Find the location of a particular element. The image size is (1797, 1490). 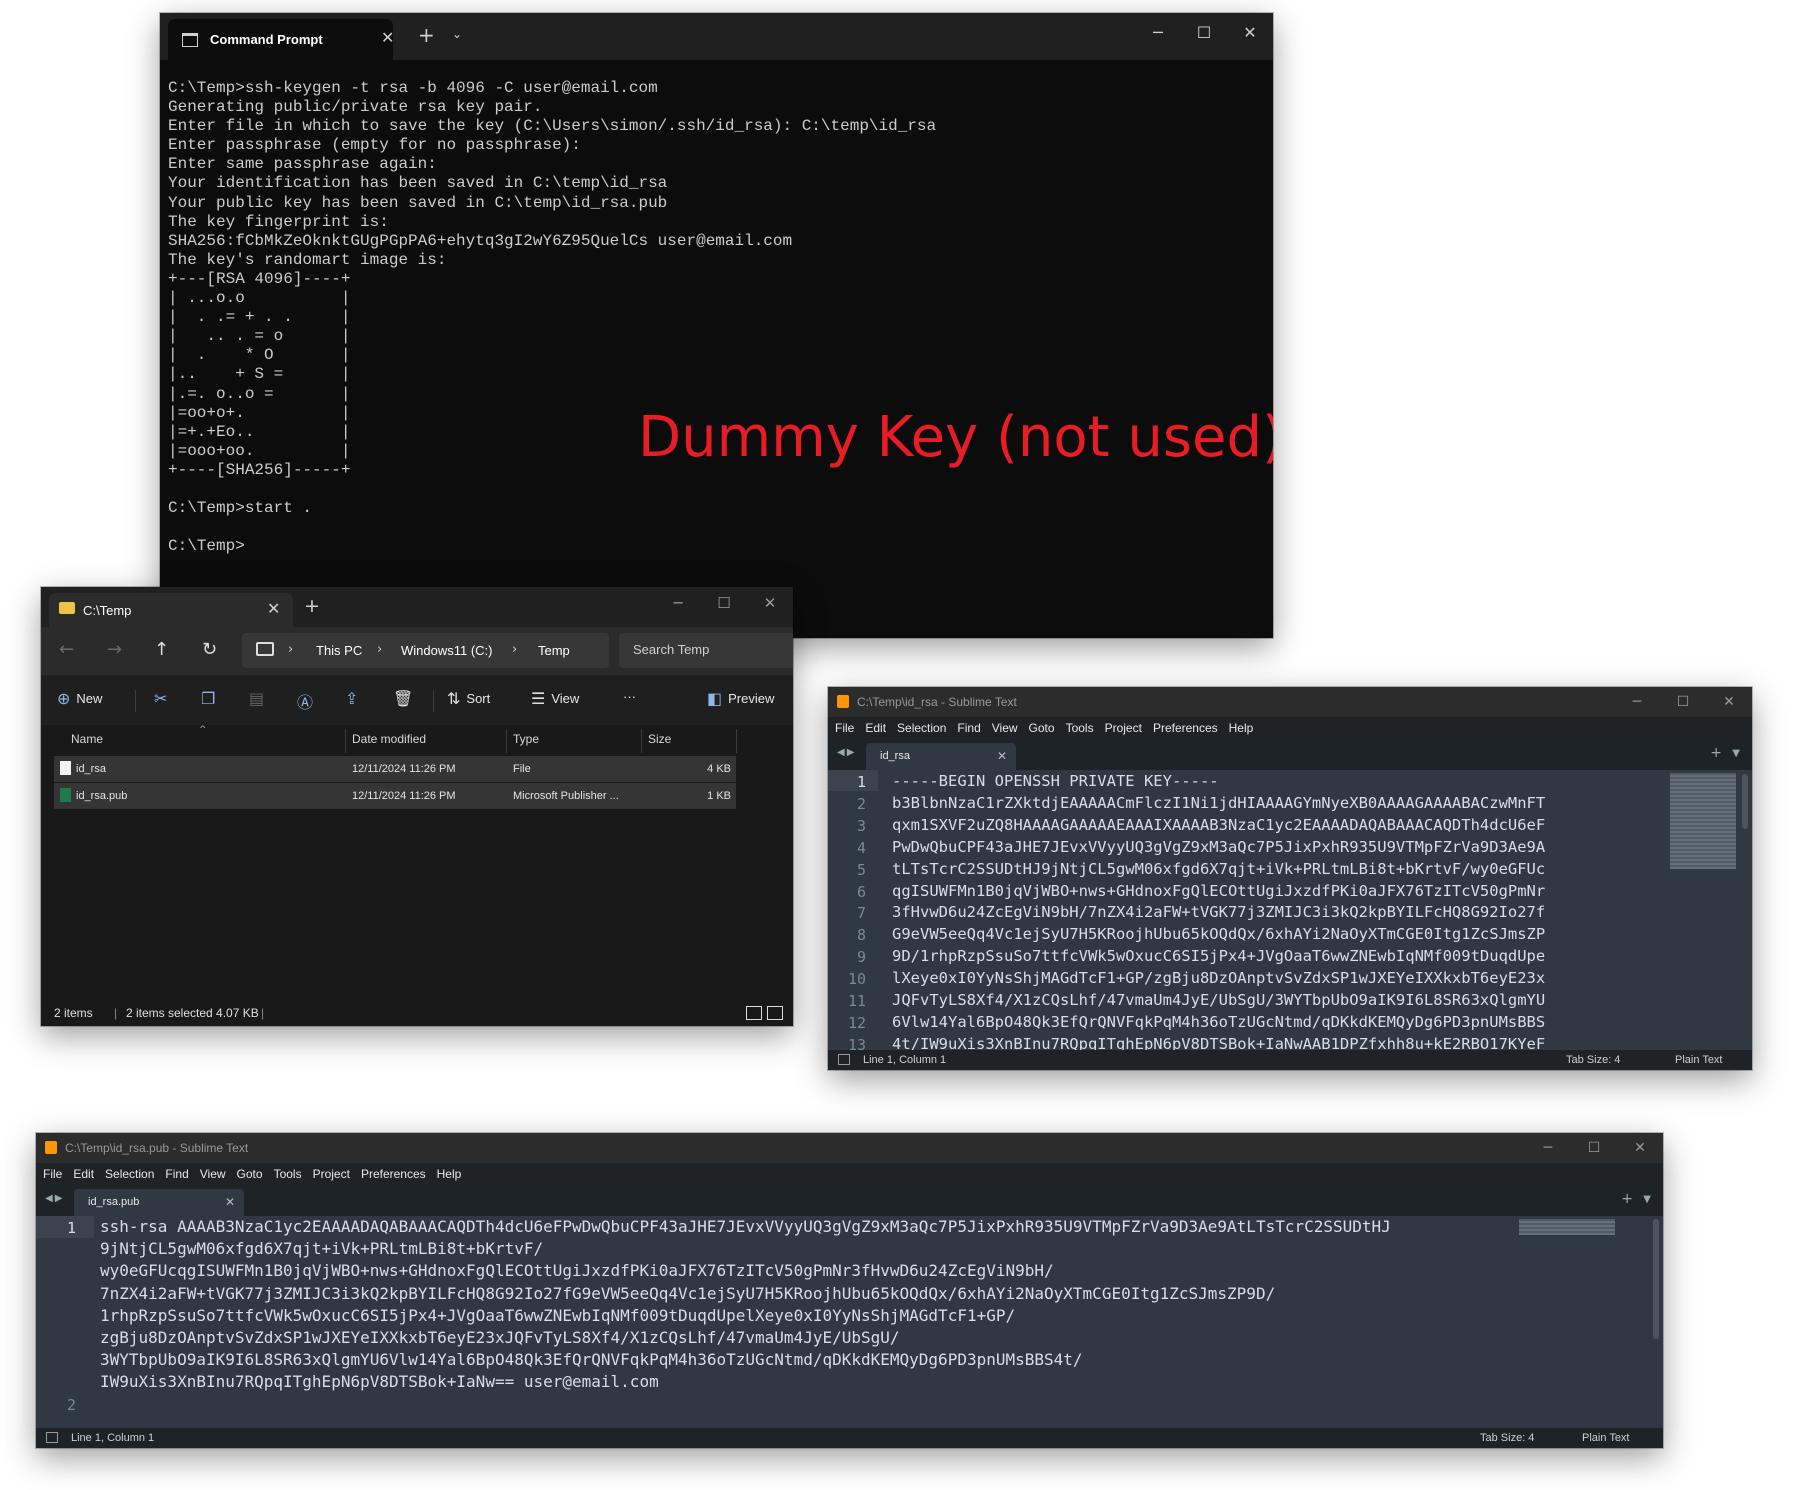

breadcrumb-temp: Temp is located at coordinates (554, 650).